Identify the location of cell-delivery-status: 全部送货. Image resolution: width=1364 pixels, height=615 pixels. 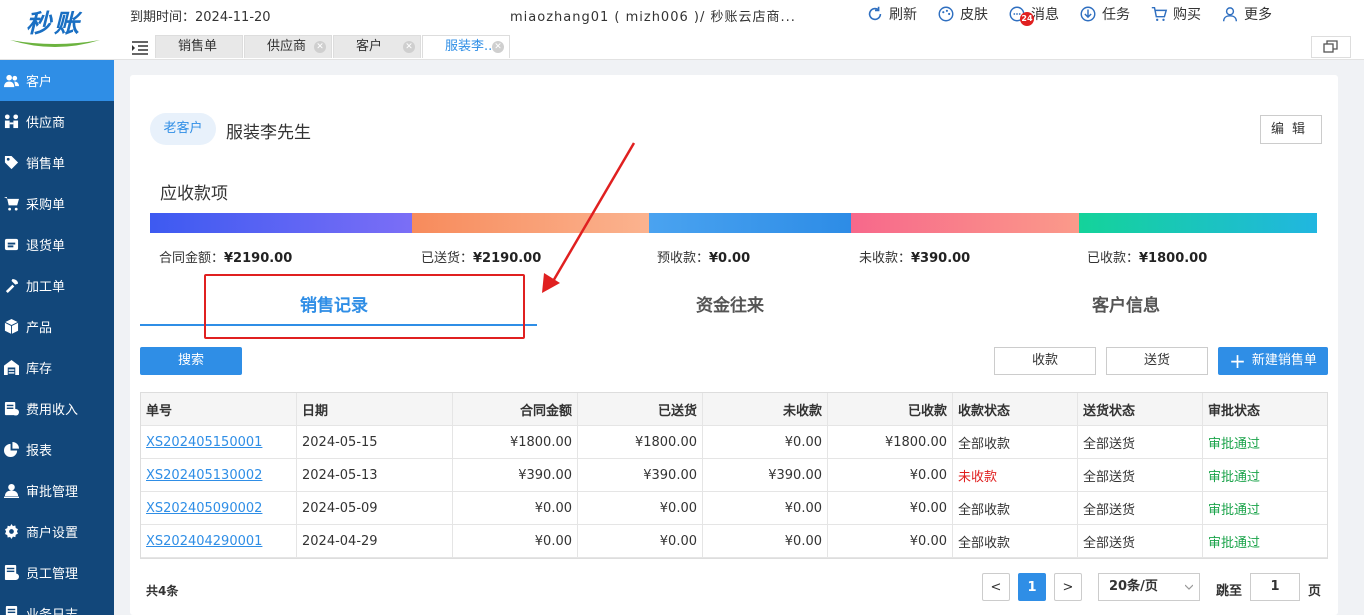
(1140, 508).